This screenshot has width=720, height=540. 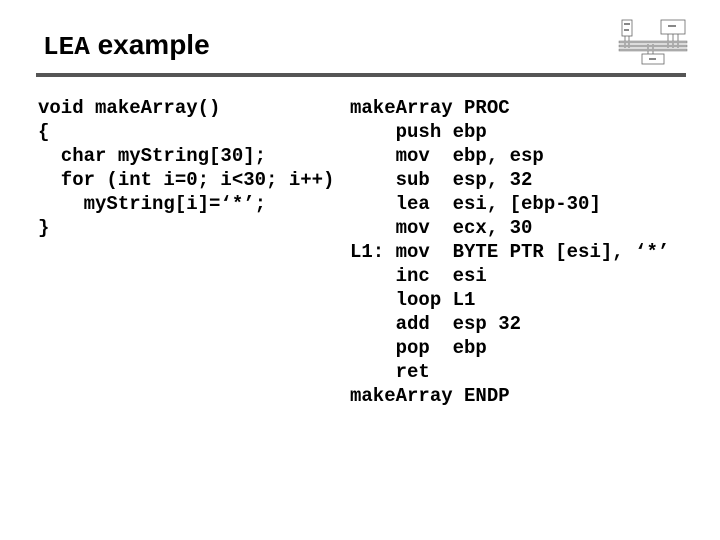 What do you see at coordinates (418, 276) in the screenshot?
I see `code-line: inc esi` at bounding box center [418, 276].